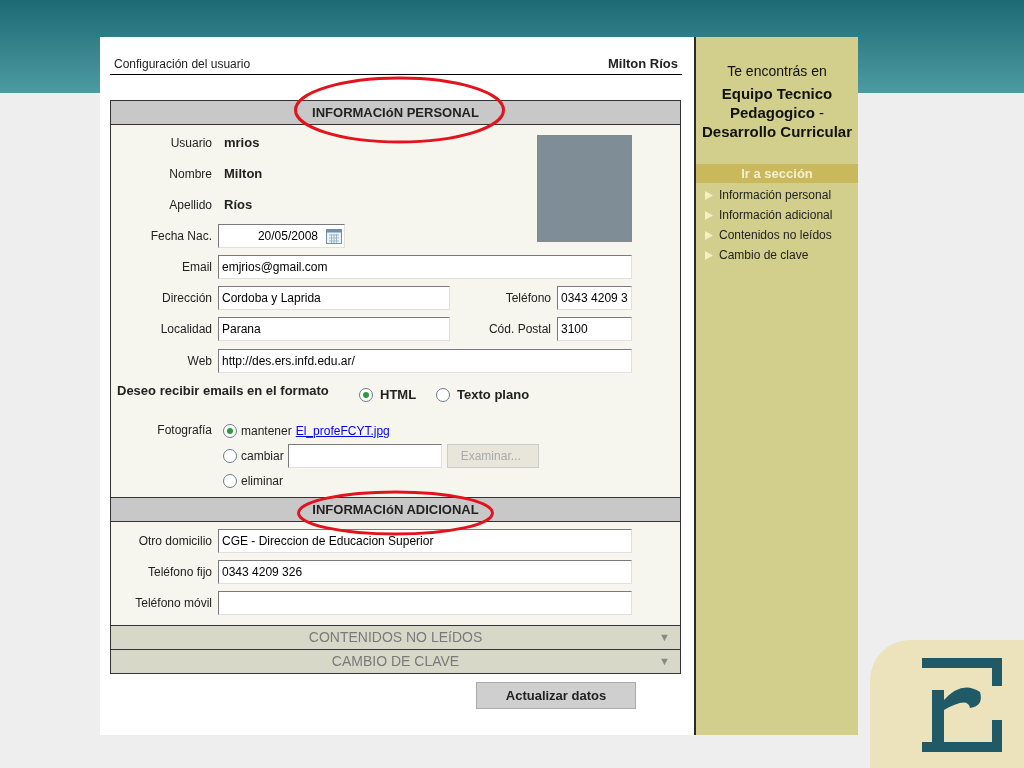 This screenshot has width=1024, height=768. I want to click on field-label: Fotografía, so click(184, 430).